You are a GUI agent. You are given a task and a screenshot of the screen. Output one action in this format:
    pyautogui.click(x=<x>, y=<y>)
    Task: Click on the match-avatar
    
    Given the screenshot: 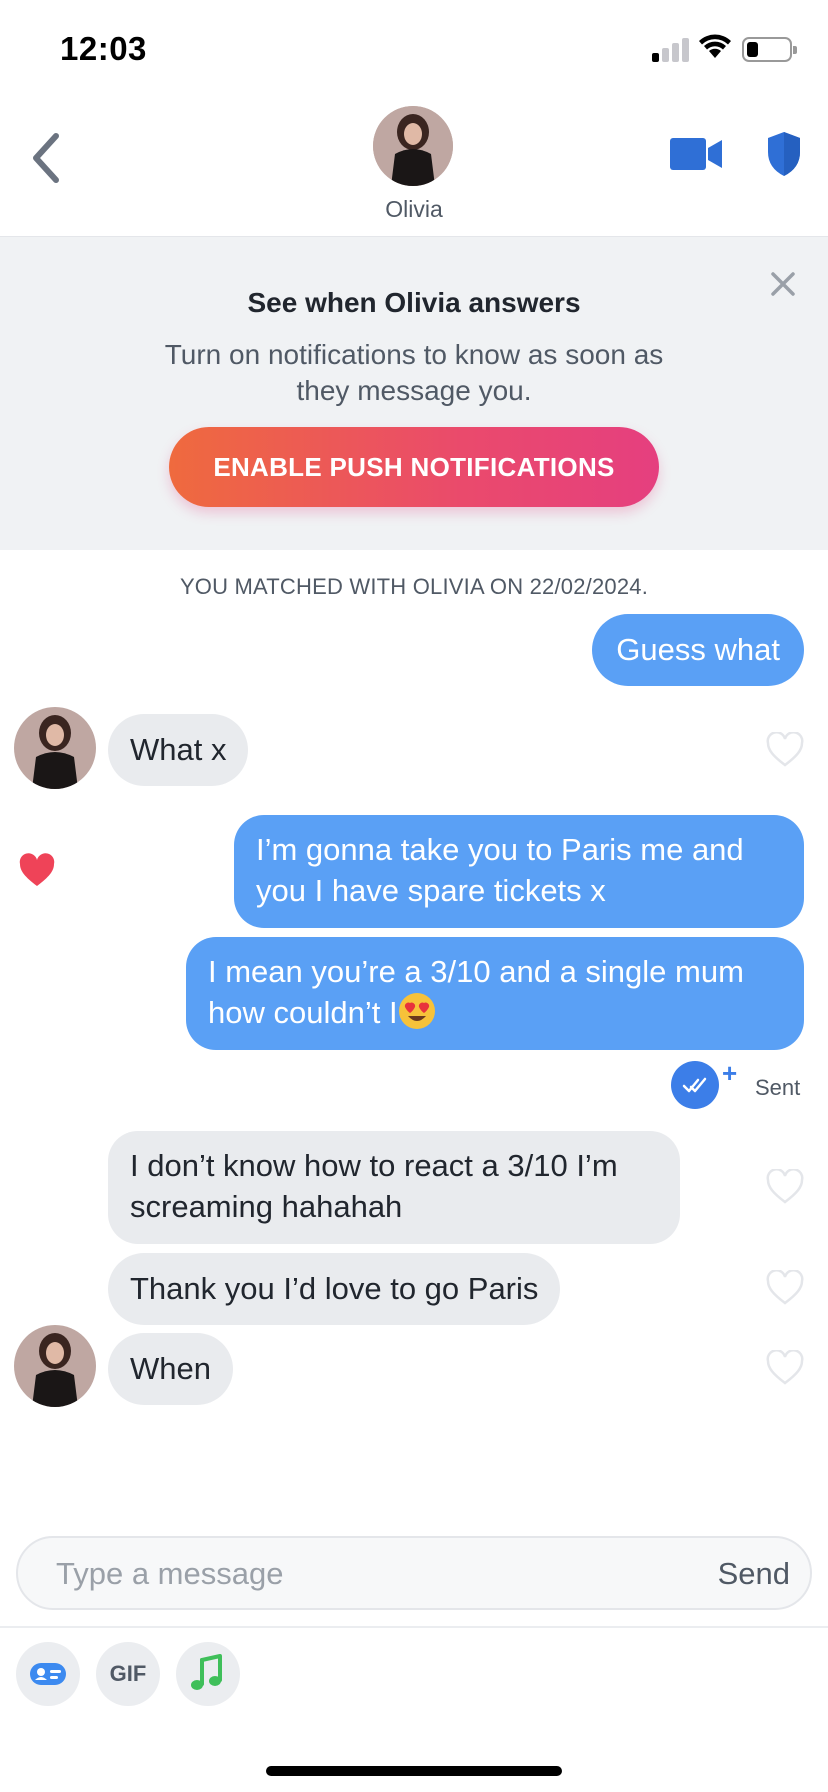 What is the action you would take?
    pyautogui.click(x=413, y=146)
    